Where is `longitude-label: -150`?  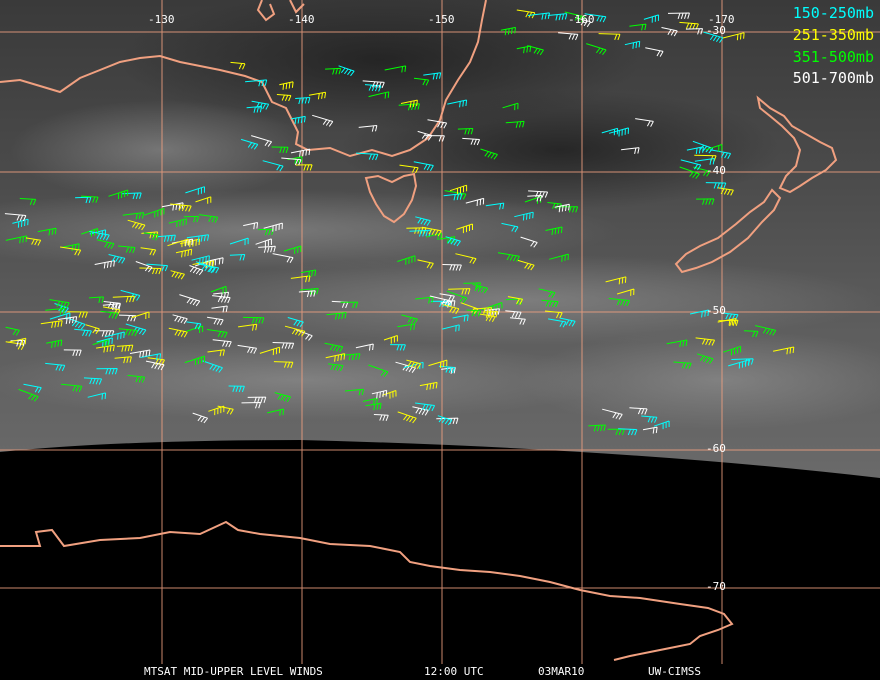 longitude-label: -150 is located at coordinates (441, 19).